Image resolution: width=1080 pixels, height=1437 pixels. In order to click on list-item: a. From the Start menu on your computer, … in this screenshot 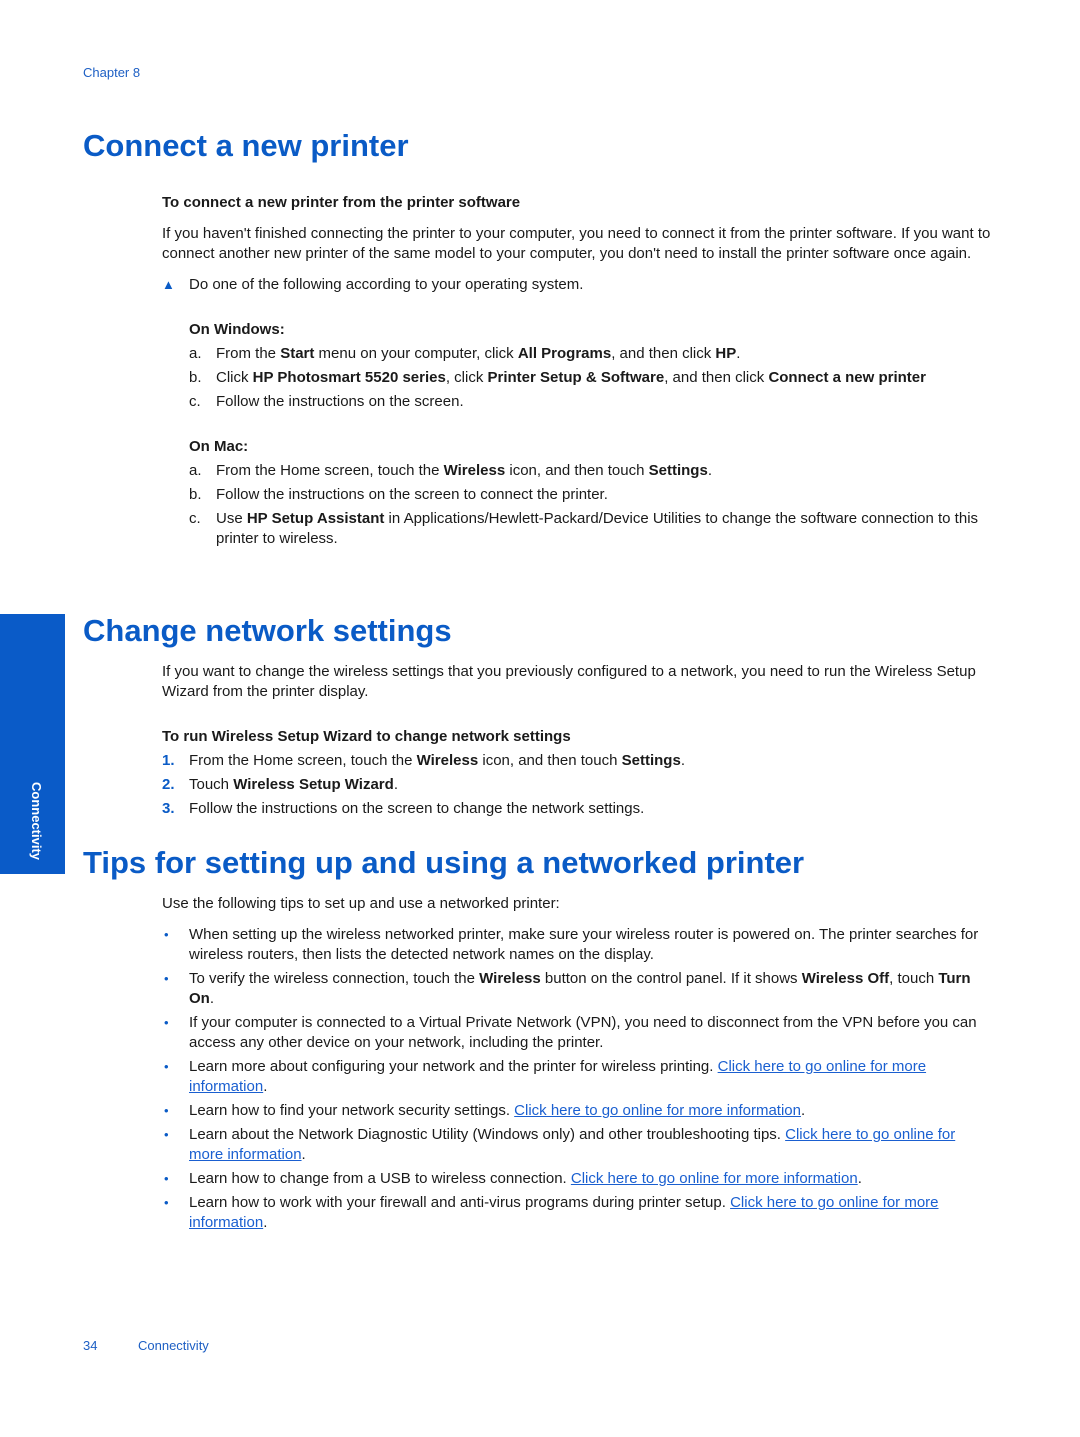, I will do `click(590, 354)`.